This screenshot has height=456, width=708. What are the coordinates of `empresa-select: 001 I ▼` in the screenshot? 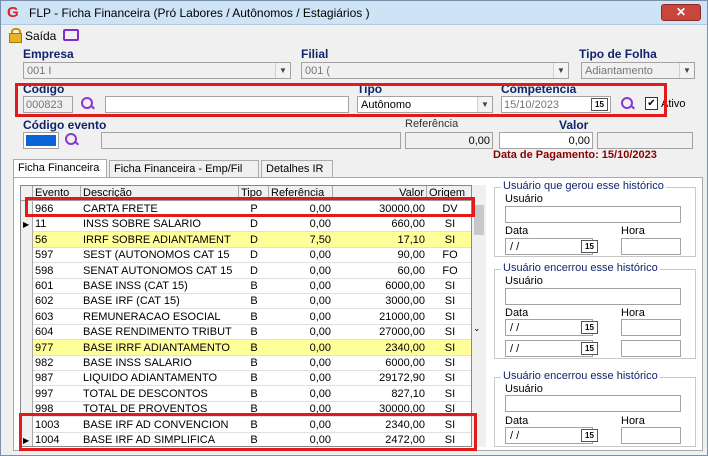 It's located at (157, 70).